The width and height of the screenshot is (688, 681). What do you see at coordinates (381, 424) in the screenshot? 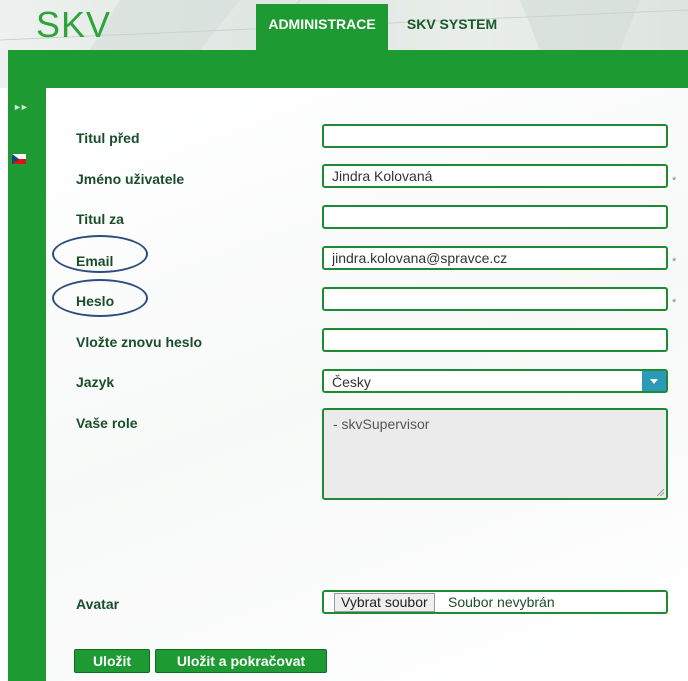
I see `vase-role-value: - skvSupervisor` at bounding box center [381, 424].